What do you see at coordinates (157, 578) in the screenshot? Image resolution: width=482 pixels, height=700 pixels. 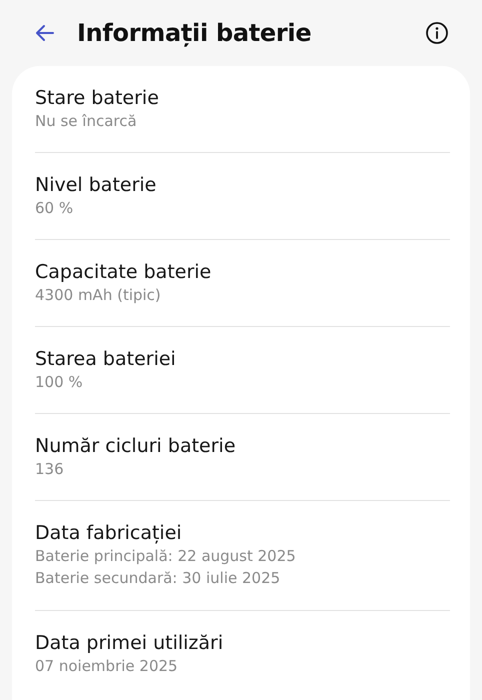 I see `item-value: Baterie secundară: 30 iulie 2025` at bounding box center [157, 578].